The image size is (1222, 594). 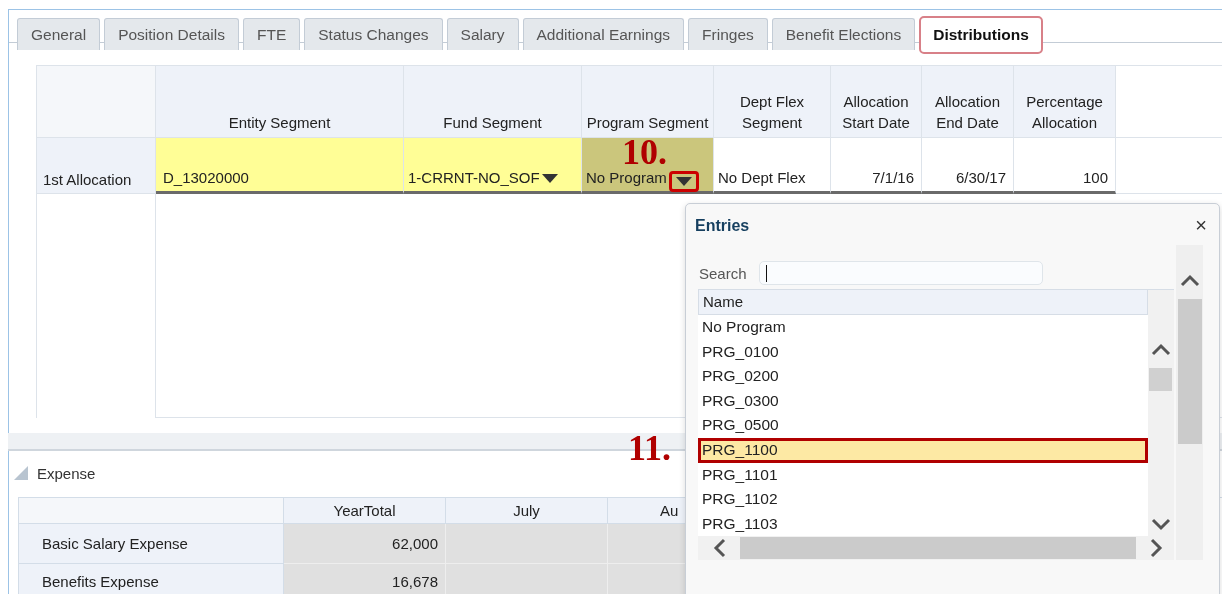 What do you see at coordinates (365, 511) in the screenshot?
I see `column-header: YearTotal` at bounding box center [365, 511].